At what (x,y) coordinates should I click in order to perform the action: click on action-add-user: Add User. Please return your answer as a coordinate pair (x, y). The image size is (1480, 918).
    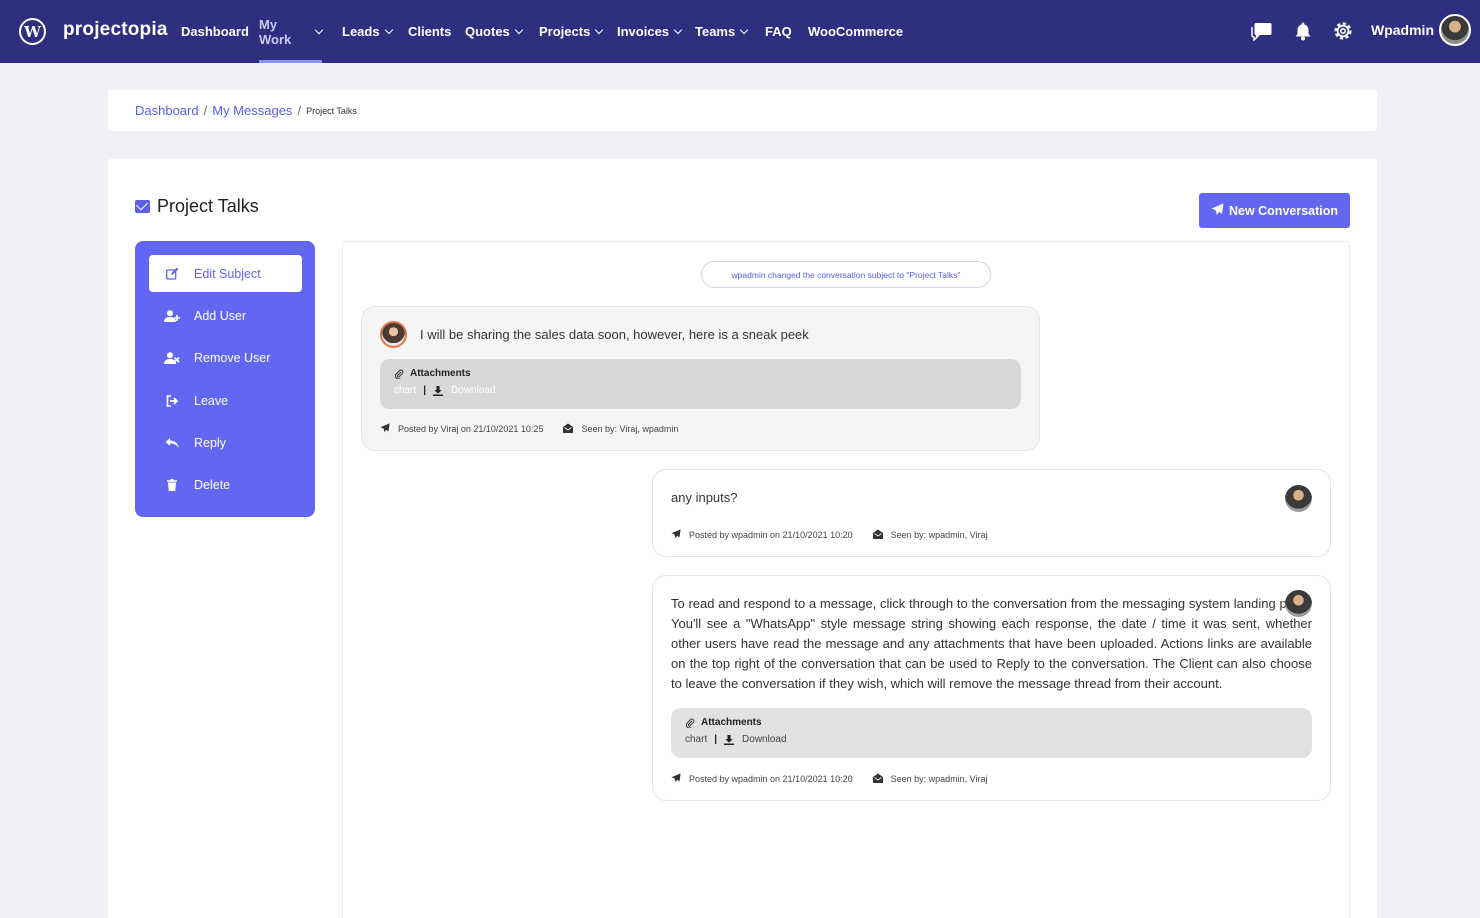
    Looking at the image, I should click on (225, 315).